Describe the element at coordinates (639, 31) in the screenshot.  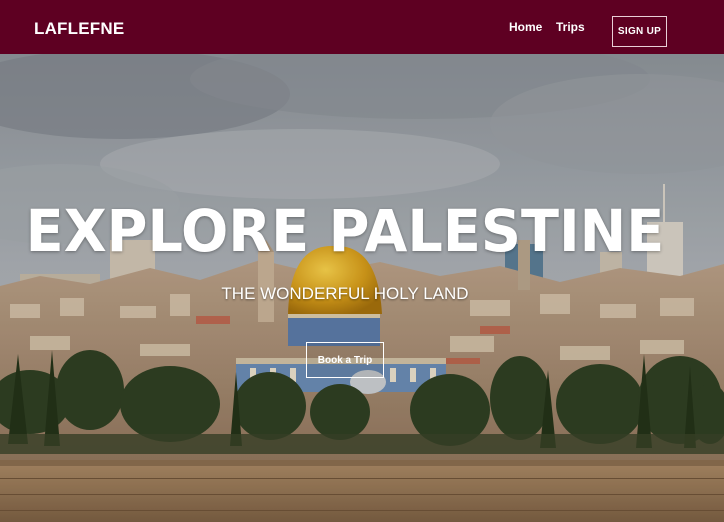
I see `signup-button: SIGN UP` at that location.